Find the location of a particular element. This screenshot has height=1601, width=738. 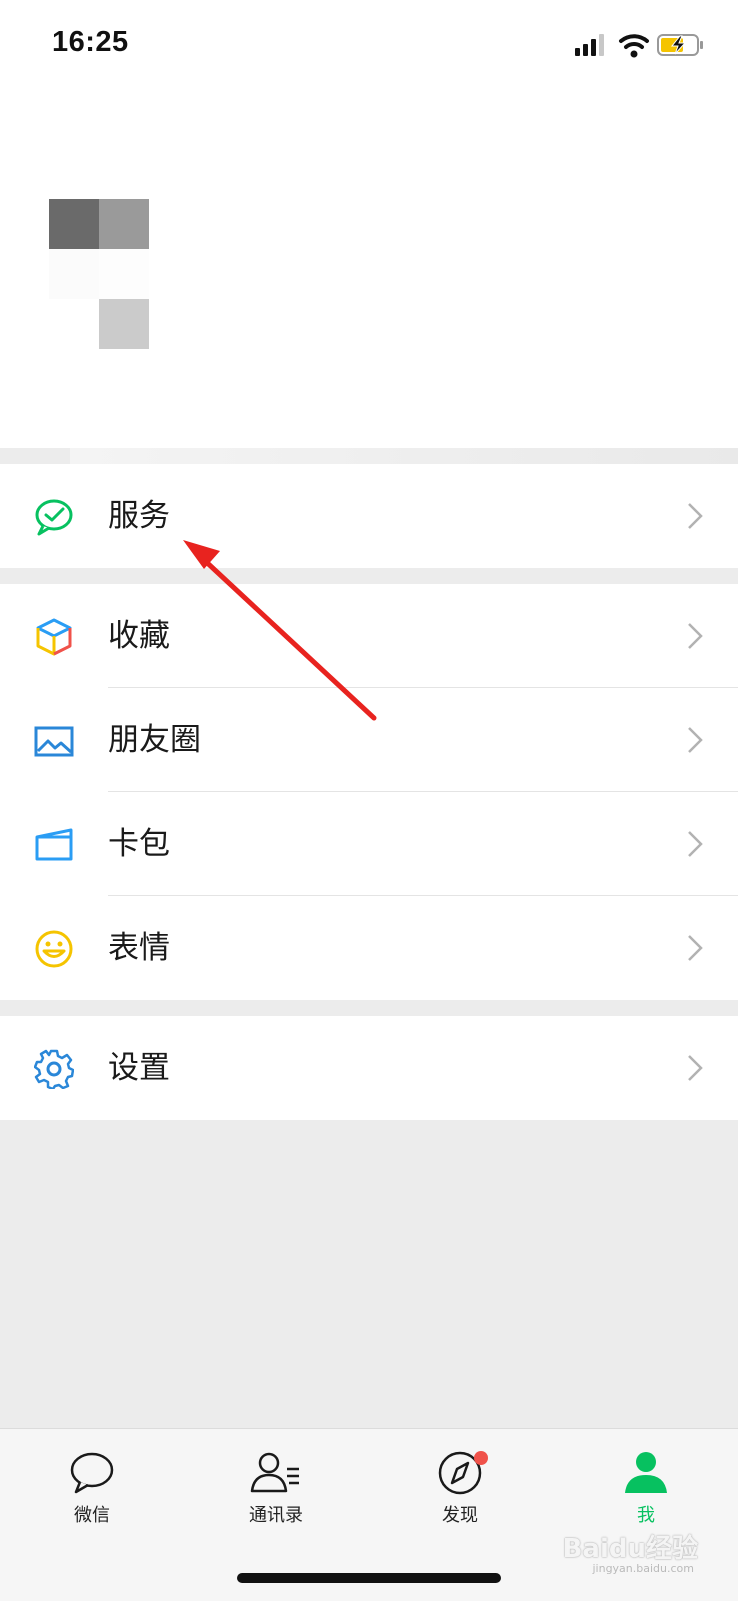

menu-item-label: 服务 is located at coordinates (139, 516).